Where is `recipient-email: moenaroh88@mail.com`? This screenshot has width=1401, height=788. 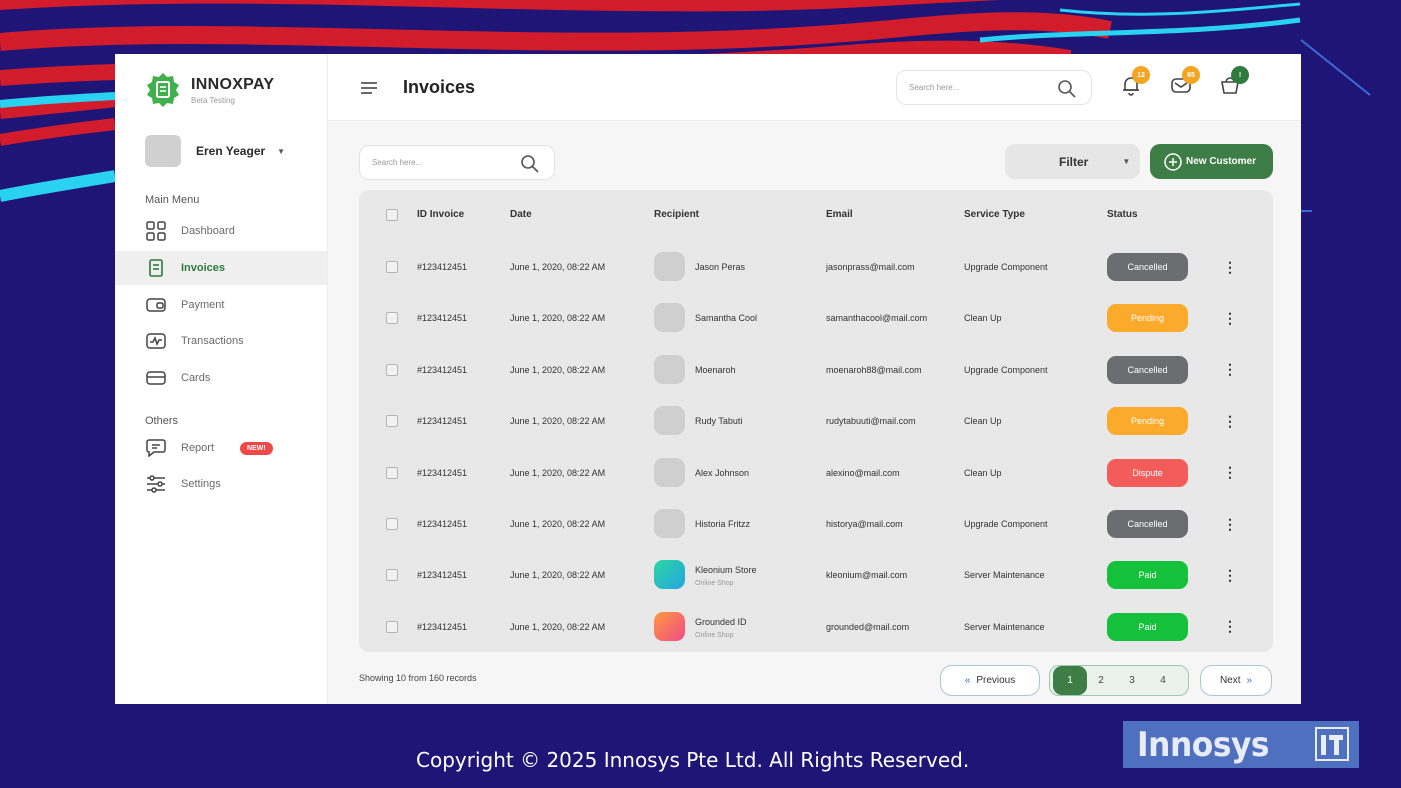 recipient-email: moenaroh88@mail.com is located at coordinates (874, 369).